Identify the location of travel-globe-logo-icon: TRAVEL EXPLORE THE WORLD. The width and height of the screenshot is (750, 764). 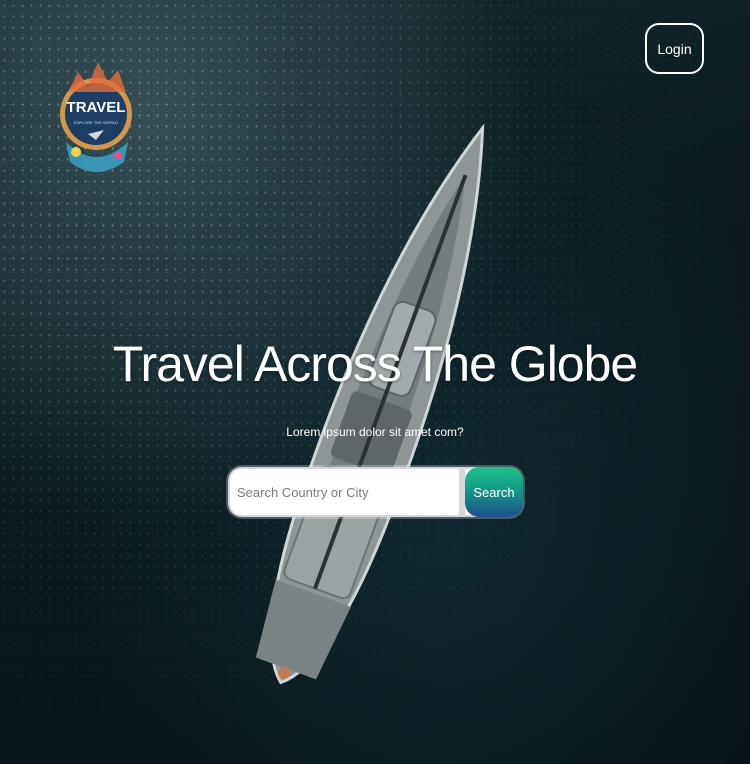
(97, 122).